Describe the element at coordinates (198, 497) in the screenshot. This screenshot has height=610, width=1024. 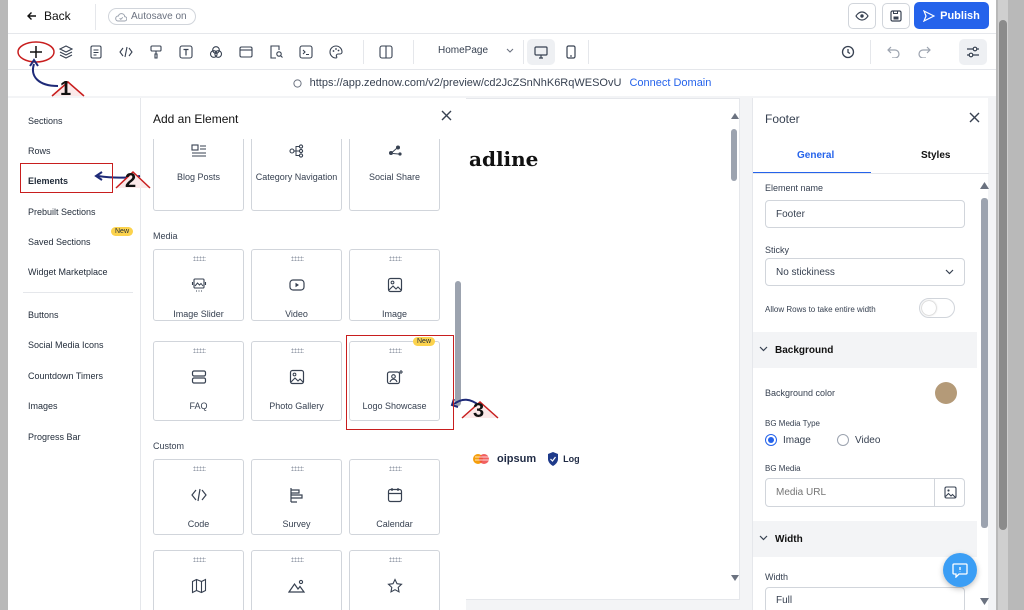
I see `element-card-code: Code` at that location.